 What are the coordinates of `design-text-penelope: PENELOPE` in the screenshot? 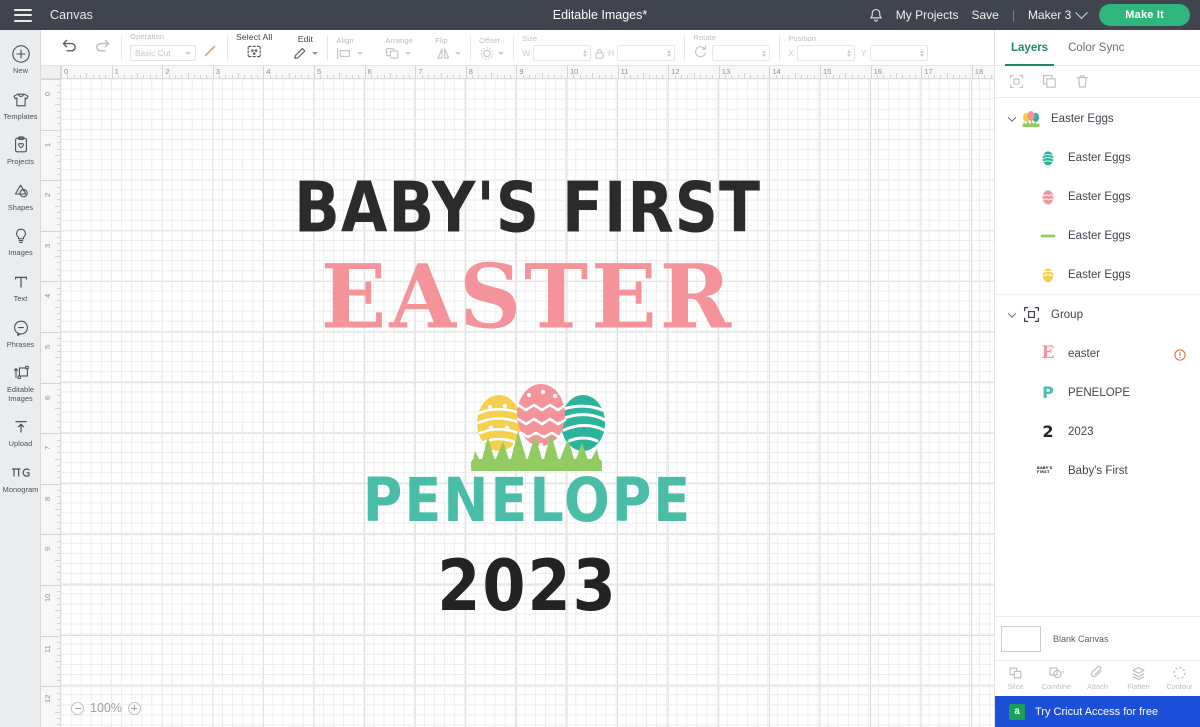 It's located at (527, 500).